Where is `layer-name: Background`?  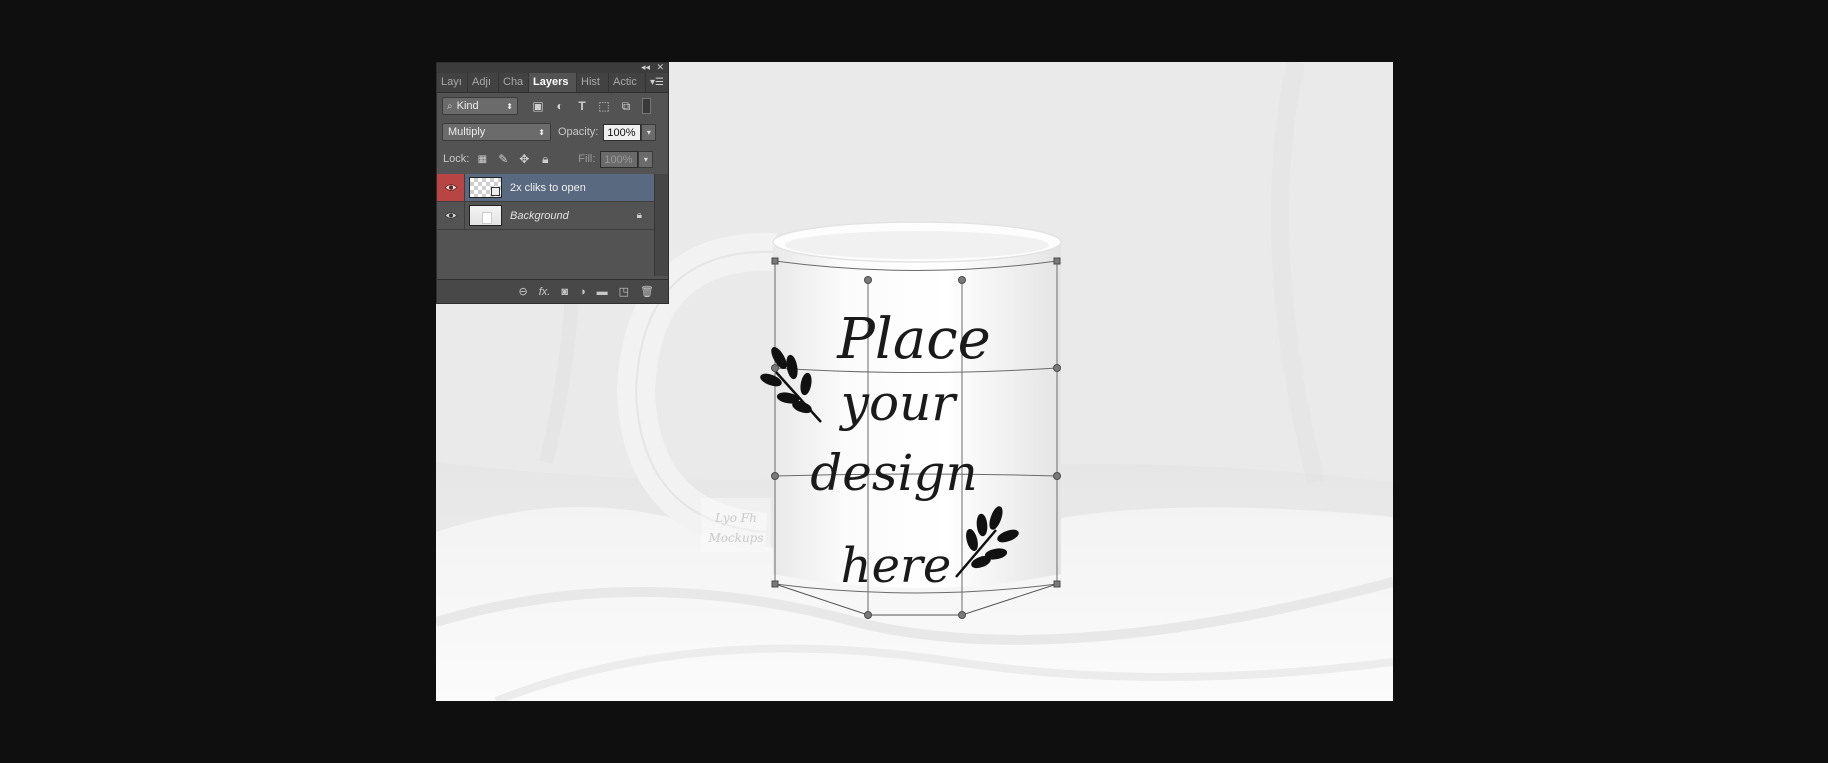
layer-name: Background is located at coordinates (539, 216).